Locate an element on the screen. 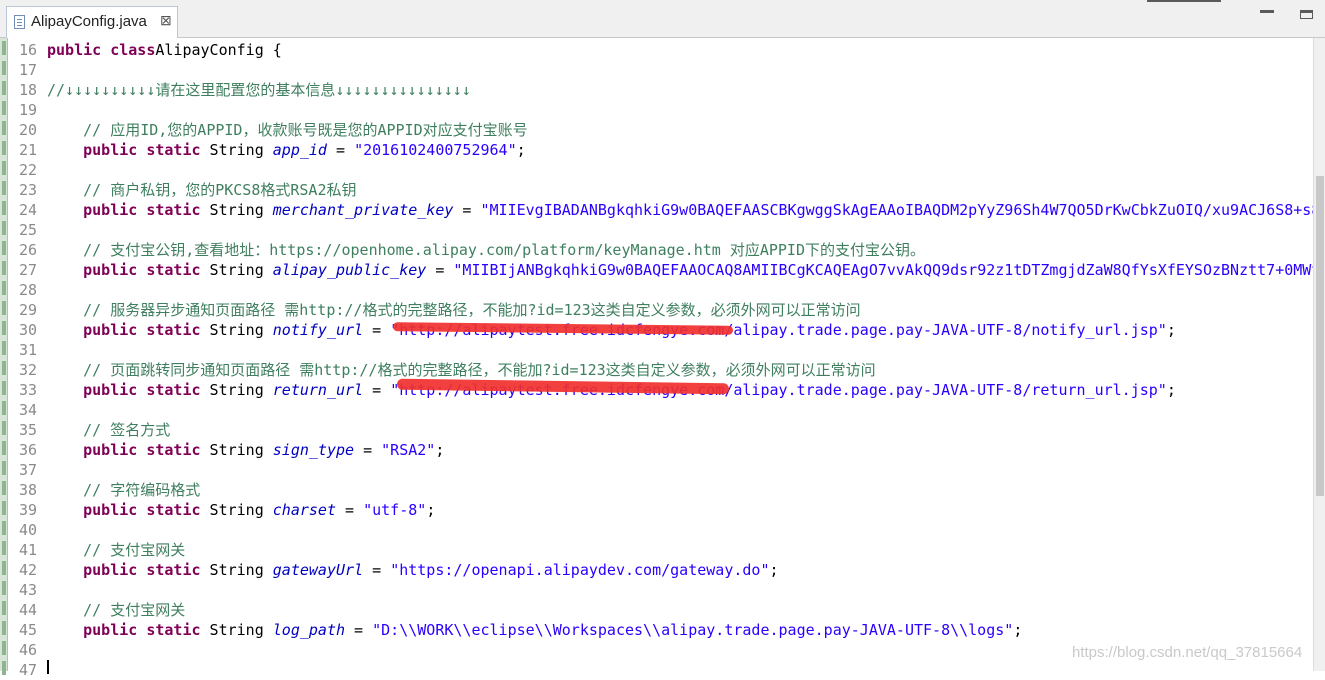 This screenshot has height=680, width=1325. vertical-scrollbar is located at coordinates (1319, 354).